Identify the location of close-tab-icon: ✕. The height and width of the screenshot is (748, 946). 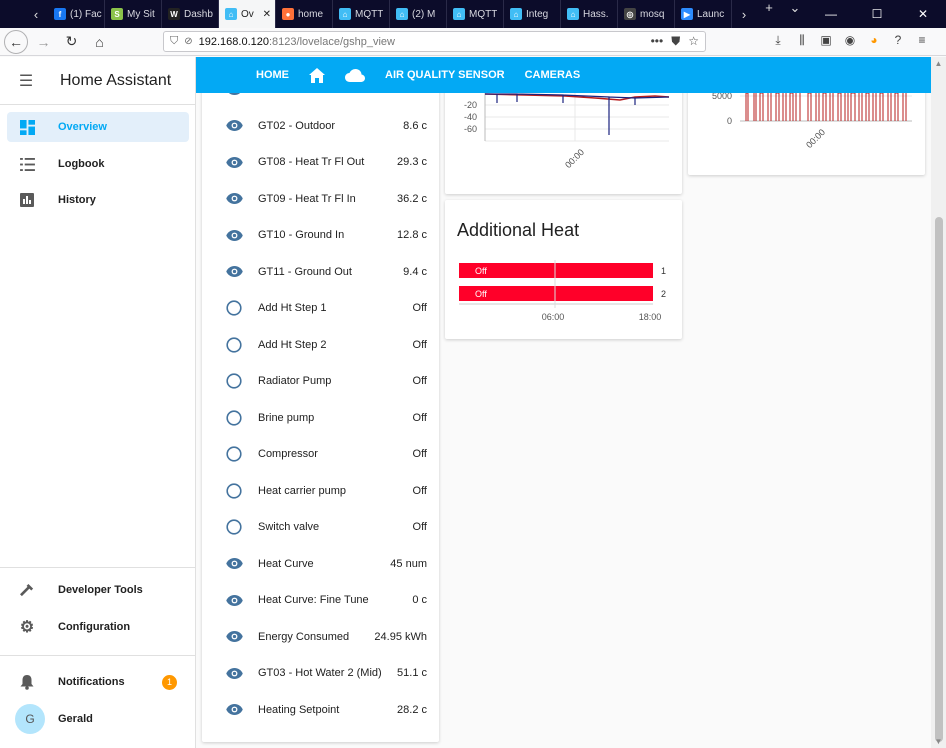
(267, 14).